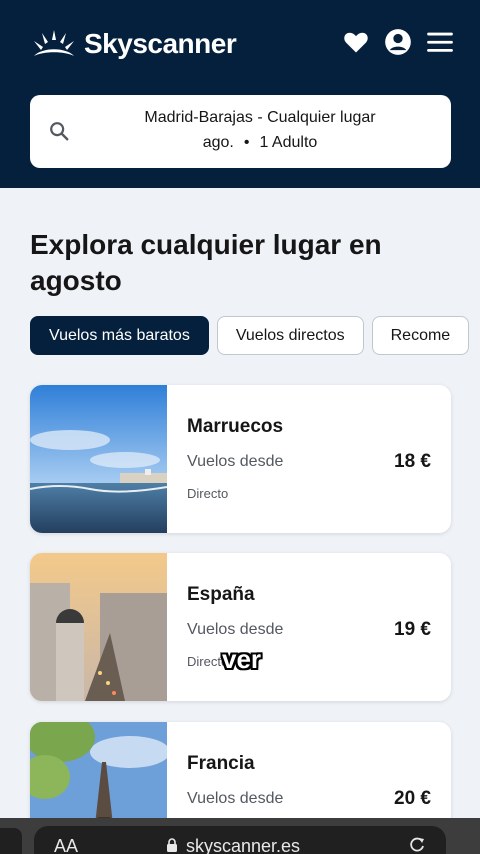  Describe the element at coordinates (221, 594) in the screenshot. I see `card-country: España` at that location.